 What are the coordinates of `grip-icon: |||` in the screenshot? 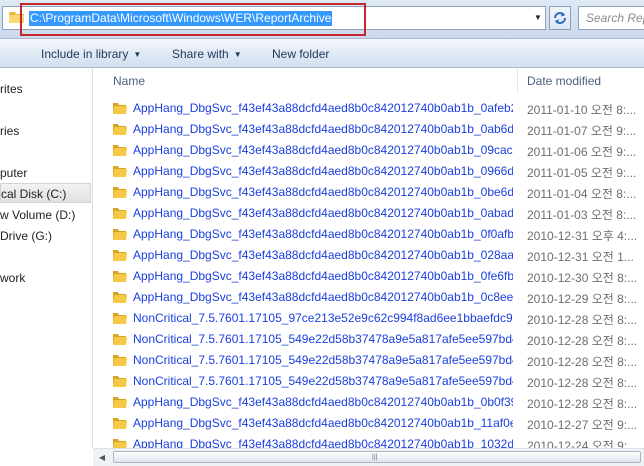 It's located at (375, 457).